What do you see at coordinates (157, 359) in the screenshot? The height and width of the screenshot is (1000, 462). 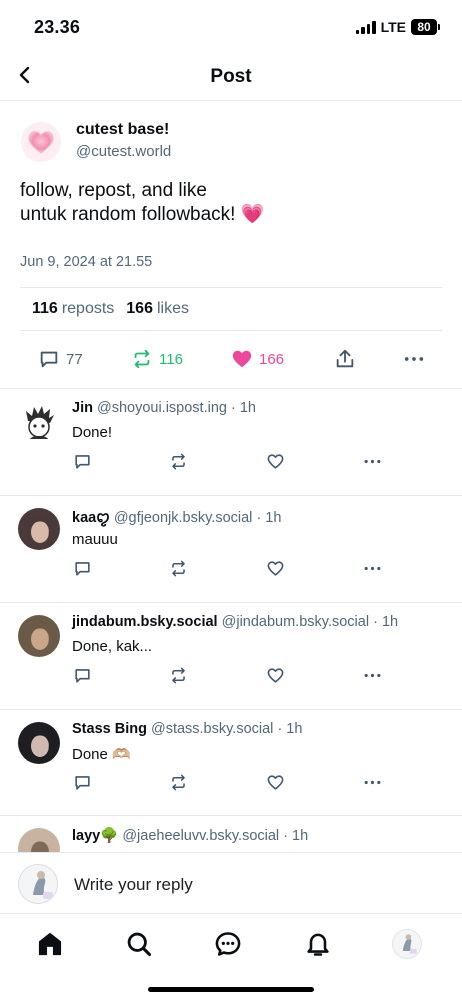 I see `repost-button: 116` at bounding box center [157, 359].